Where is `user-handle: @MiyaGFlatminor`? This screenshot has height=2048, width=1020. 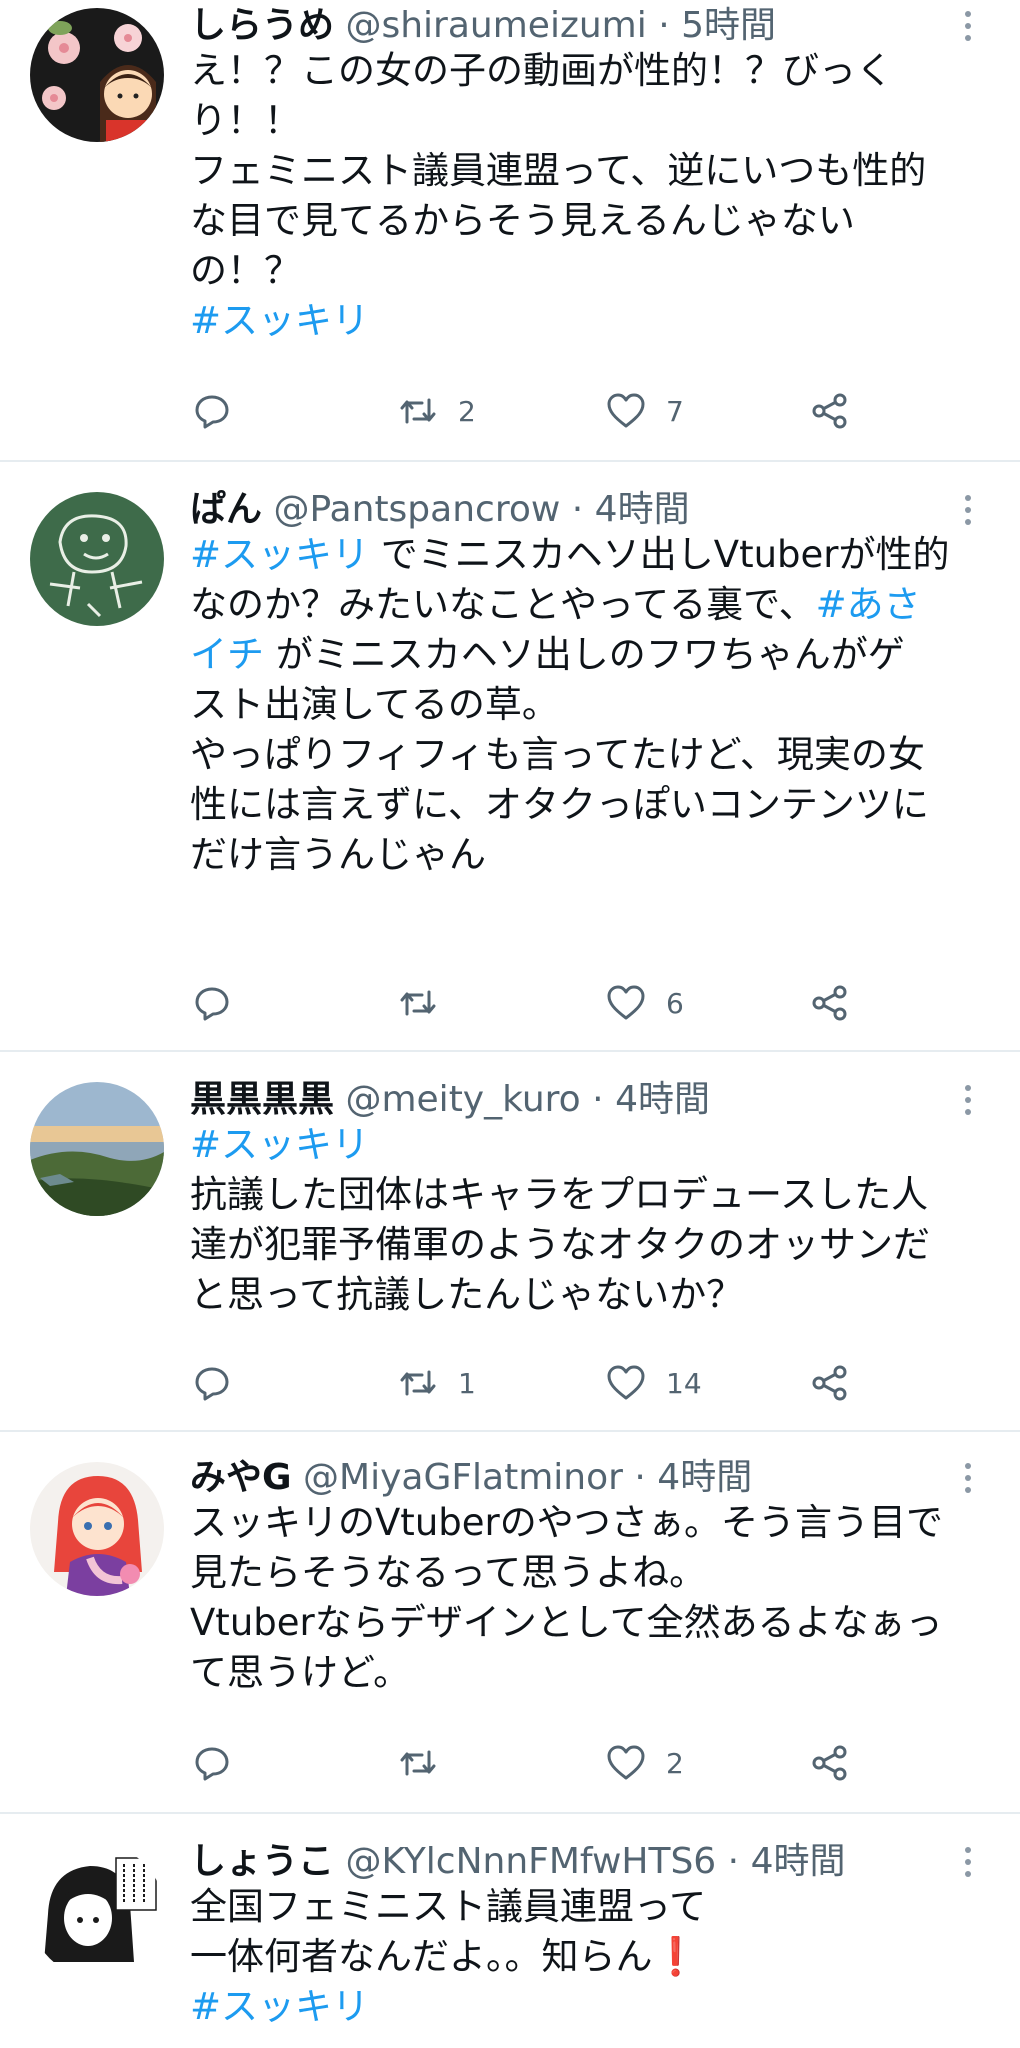 user-handle: @MiyaGFlatminor is located at coordinates (463, 1477).